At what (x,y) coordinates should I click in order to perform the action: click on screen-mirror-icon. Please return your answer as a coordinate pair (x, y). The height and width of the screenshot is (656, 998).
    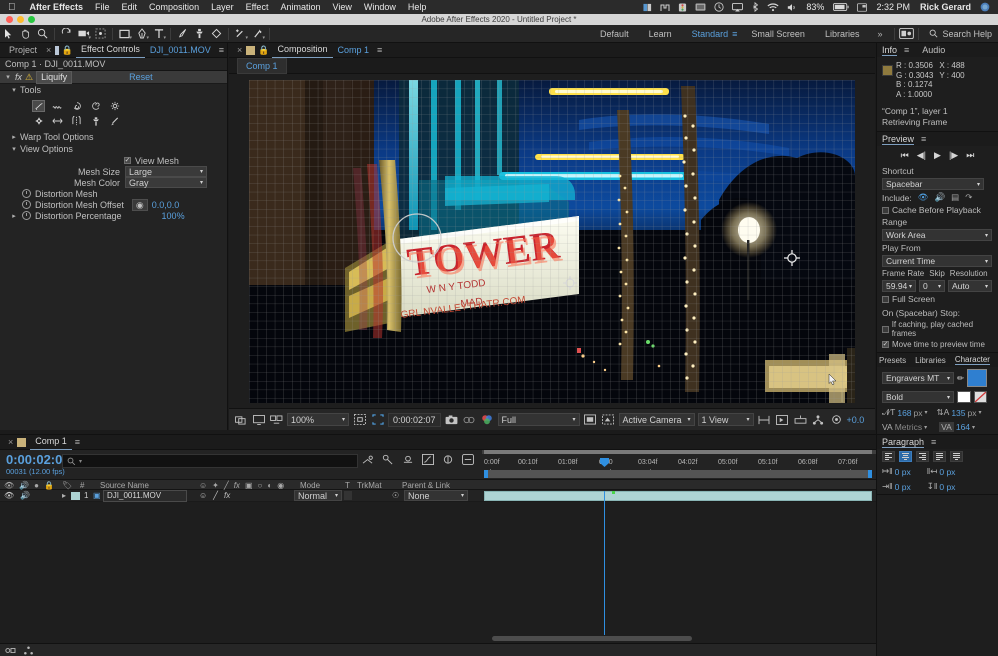
    Looking at the image, I should click on (700, 7).